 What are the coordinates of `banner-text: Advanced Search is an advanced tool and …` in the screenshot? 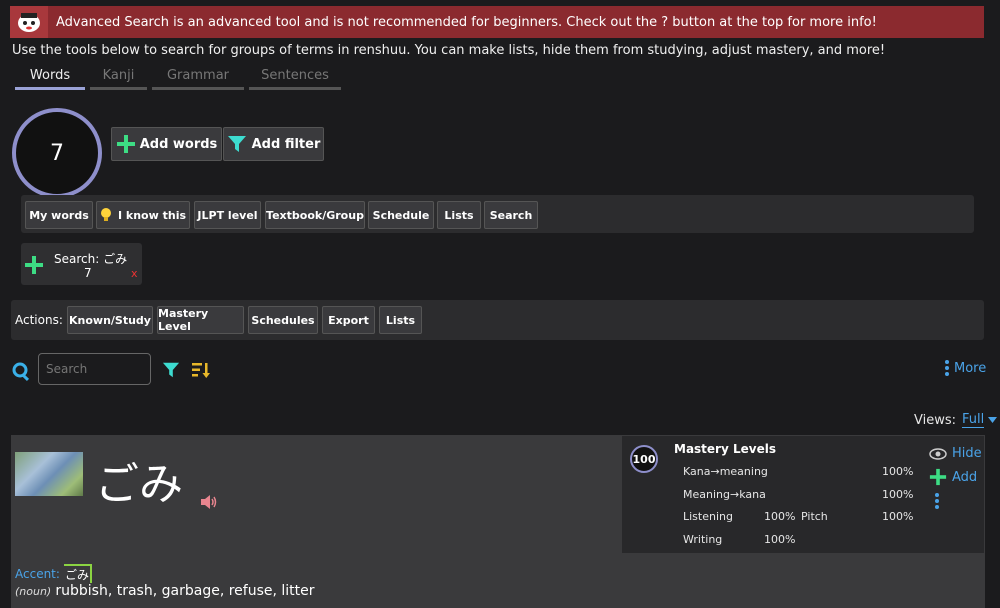 It's located at (466, 22).